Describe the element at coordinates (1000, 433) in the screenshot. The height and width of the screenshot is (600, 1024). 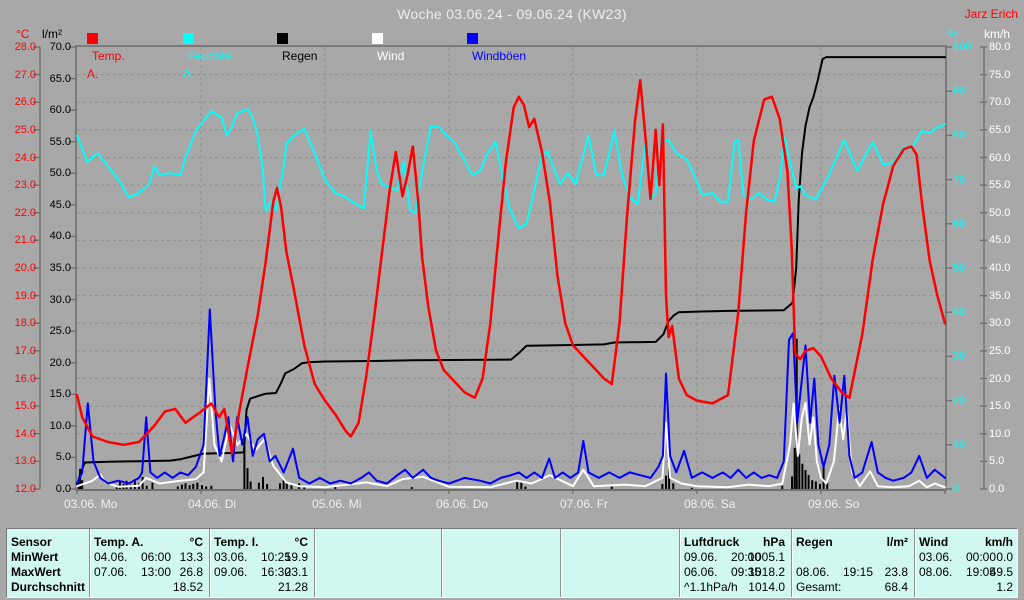
I see `tick-label-wind_kmh: 10.0` at that location.